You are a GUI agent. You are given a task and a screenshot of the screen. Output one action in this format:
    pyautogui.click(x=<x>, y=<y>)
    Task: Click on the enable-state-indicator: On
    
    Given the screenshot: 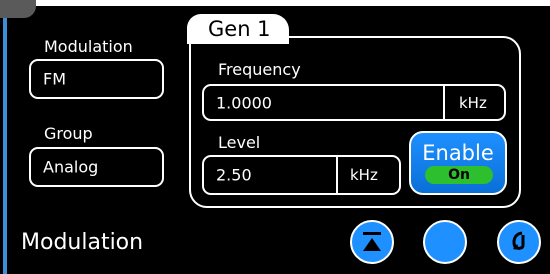 What is the action you would take?
    pyautogui.click(x=459, y=175)
    